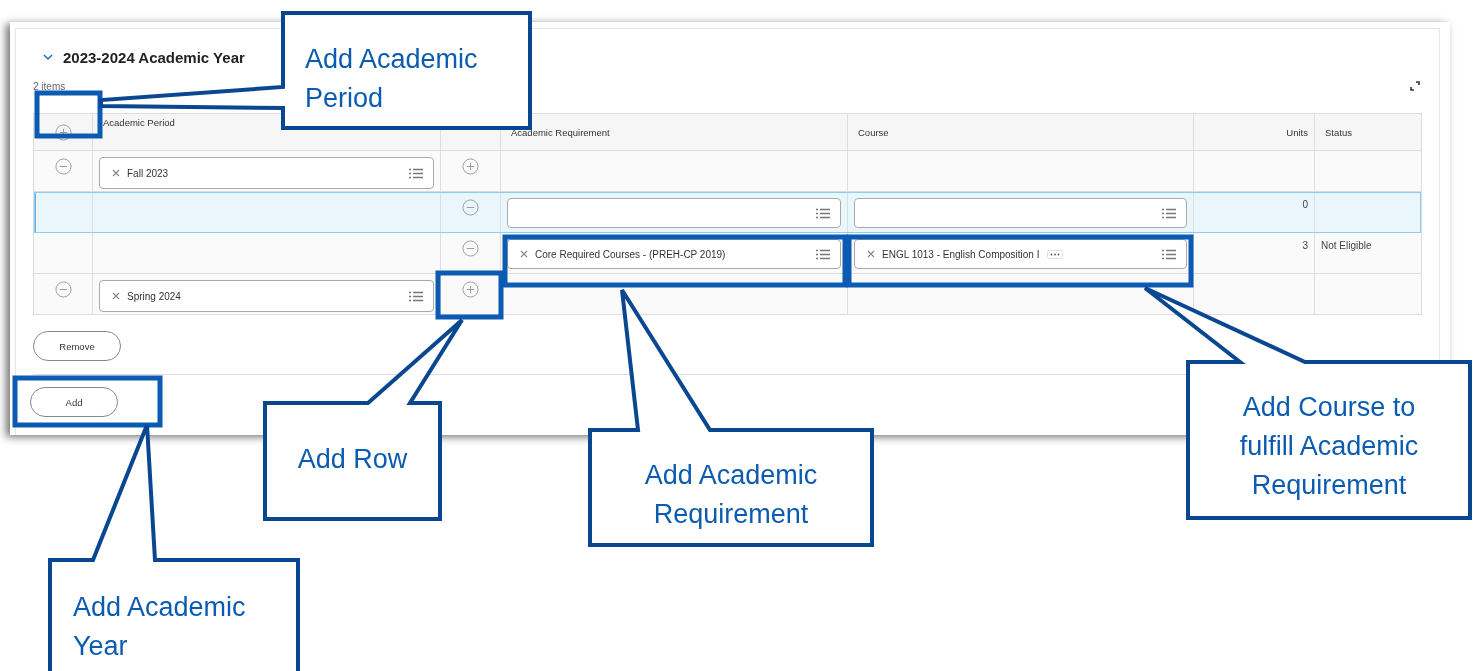  I want to click on more-icon, so click(1054, 254).